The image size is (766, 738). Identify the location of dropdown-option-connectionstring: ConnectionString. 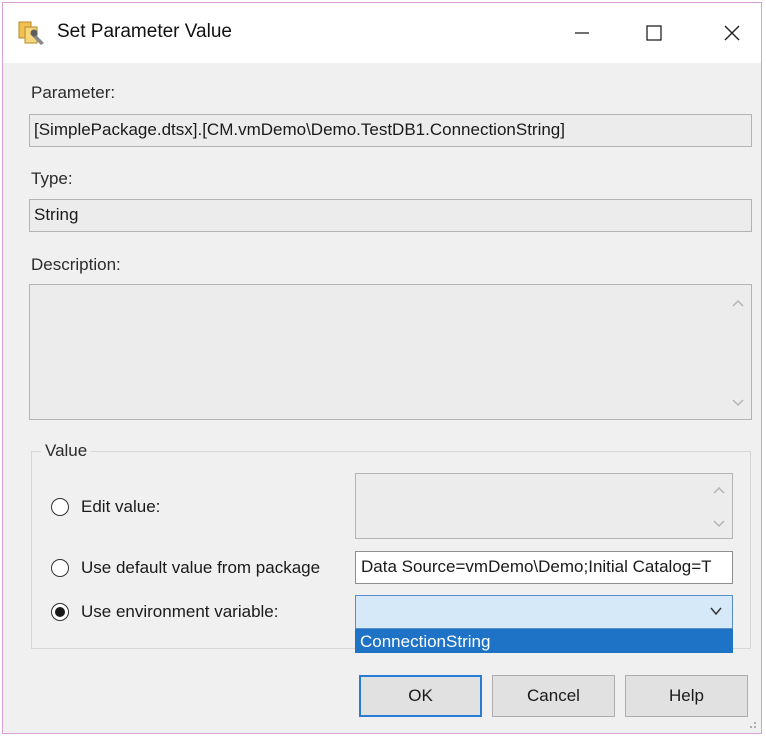
(544, 641).